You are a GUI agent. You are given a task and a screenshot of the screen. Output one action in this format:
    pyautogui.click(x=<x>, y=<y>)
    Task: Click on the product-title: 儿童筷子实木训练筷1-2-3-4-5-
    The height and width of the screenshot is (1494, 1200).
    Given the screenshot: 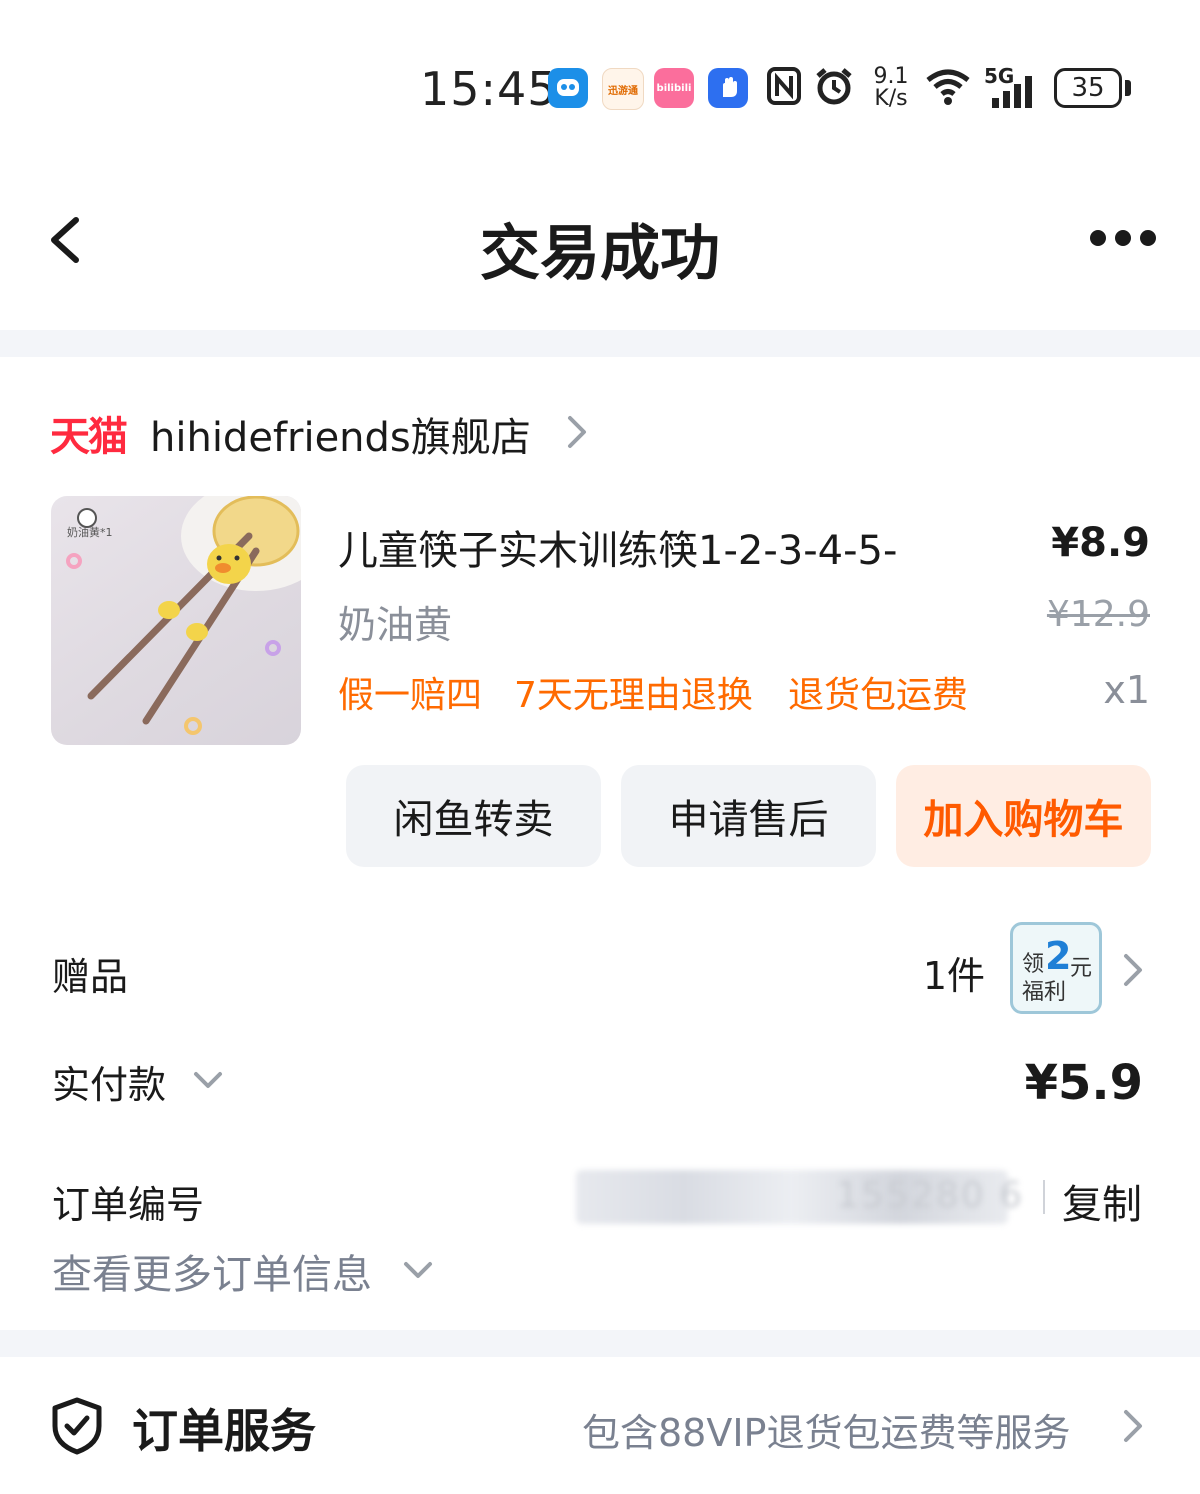 What is the action you would take?
    pyautogui.click(x=617, y=547)
    